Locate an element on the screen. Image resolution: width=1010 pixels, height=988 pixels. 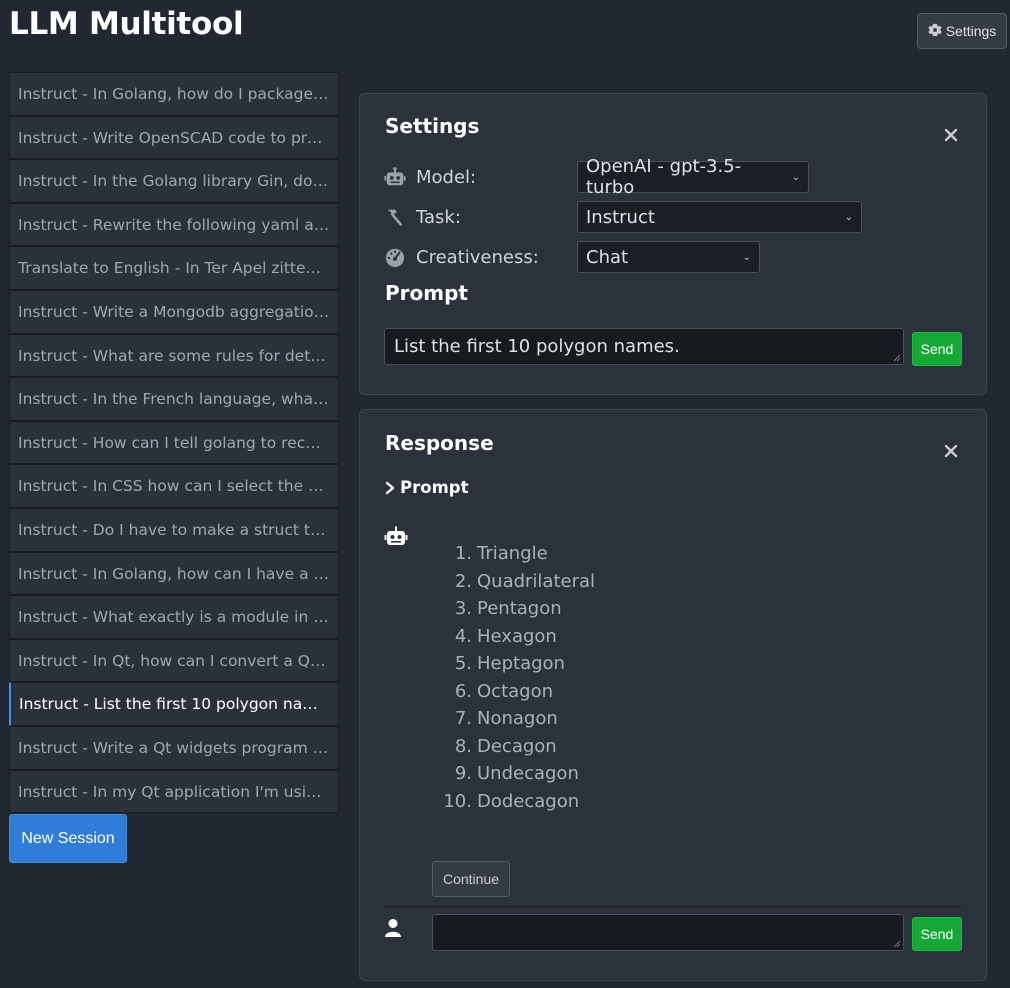
reply-send-button: Send is located at coordinates (937, 934).